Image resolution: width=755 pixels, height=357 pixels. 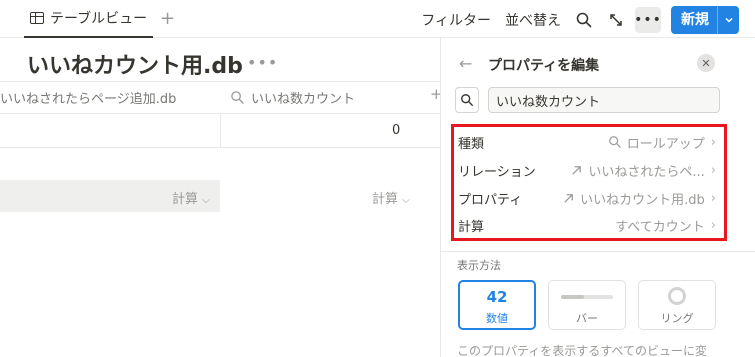 I want to click on property-name-input, so click(x=604, y=100).